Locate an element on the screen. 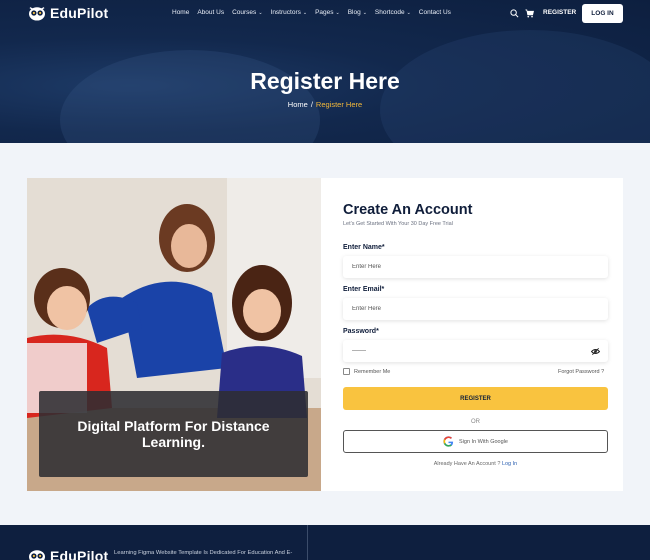 The image size is (650, 560). have-account-label: Already Have An Account ? is located at coordinates (467, 464).